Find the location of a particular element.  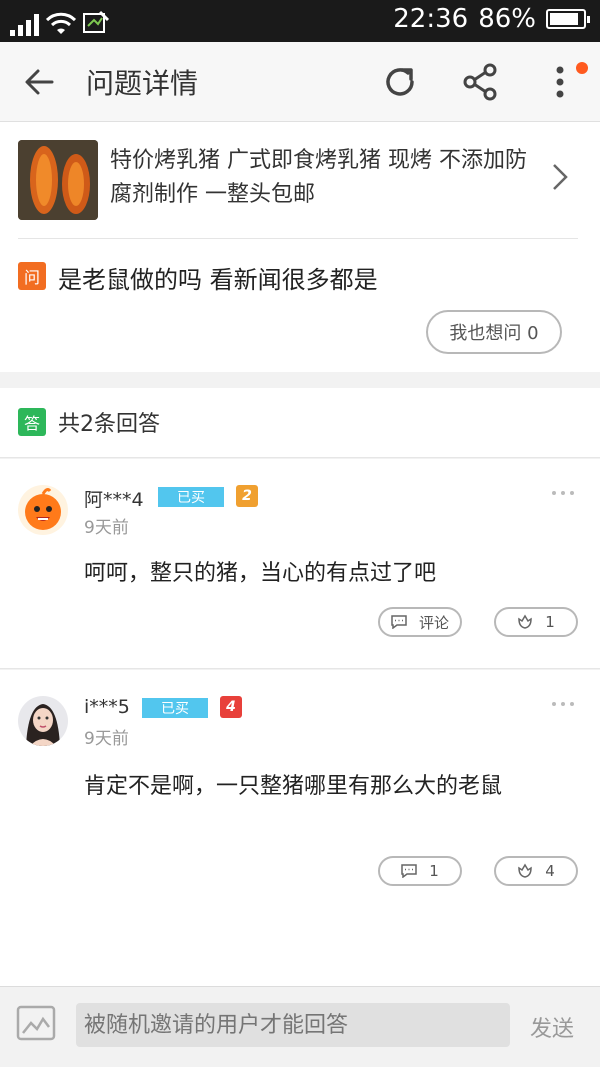

like-count: 4 is located at coordinates (550, 871).